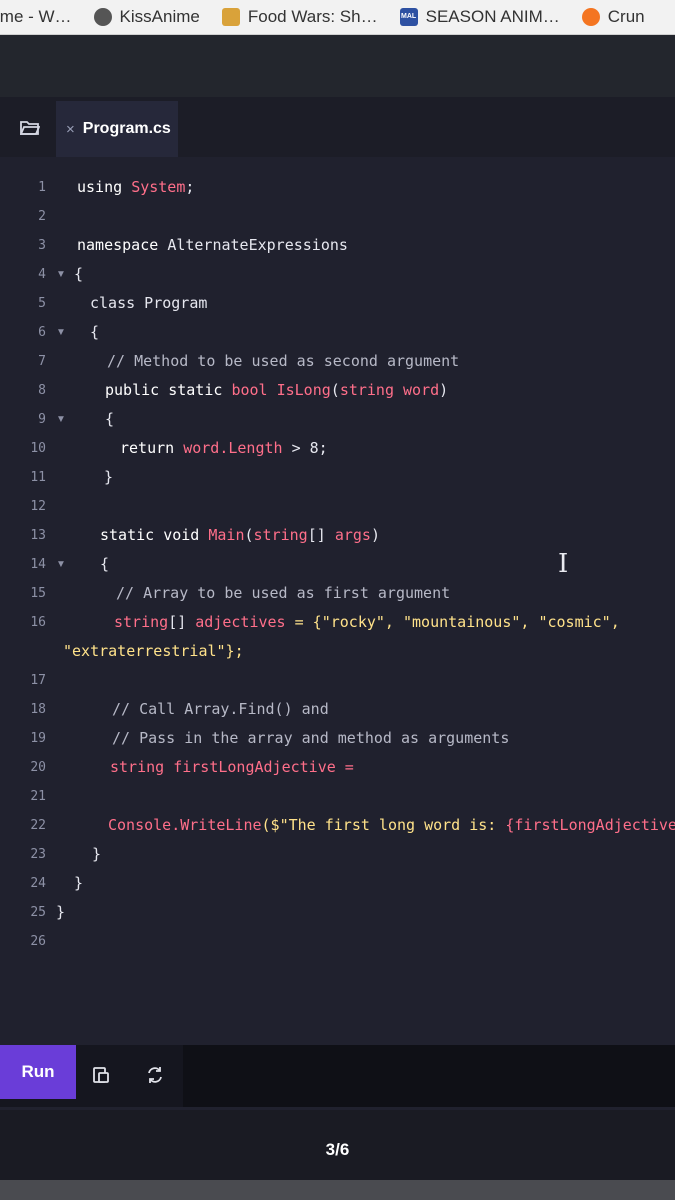  What do you see at coordinates (223, 767) in the screenshot?
I see `type-name: string firstLongAdjective` at bounding box center [223, 767].